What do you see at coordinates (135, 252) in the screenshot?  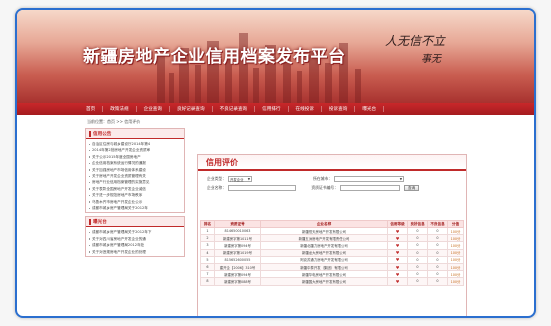 I see `exposure-item: 关于对违规房地产开发企业的处理` at bounding box center [135, 252].